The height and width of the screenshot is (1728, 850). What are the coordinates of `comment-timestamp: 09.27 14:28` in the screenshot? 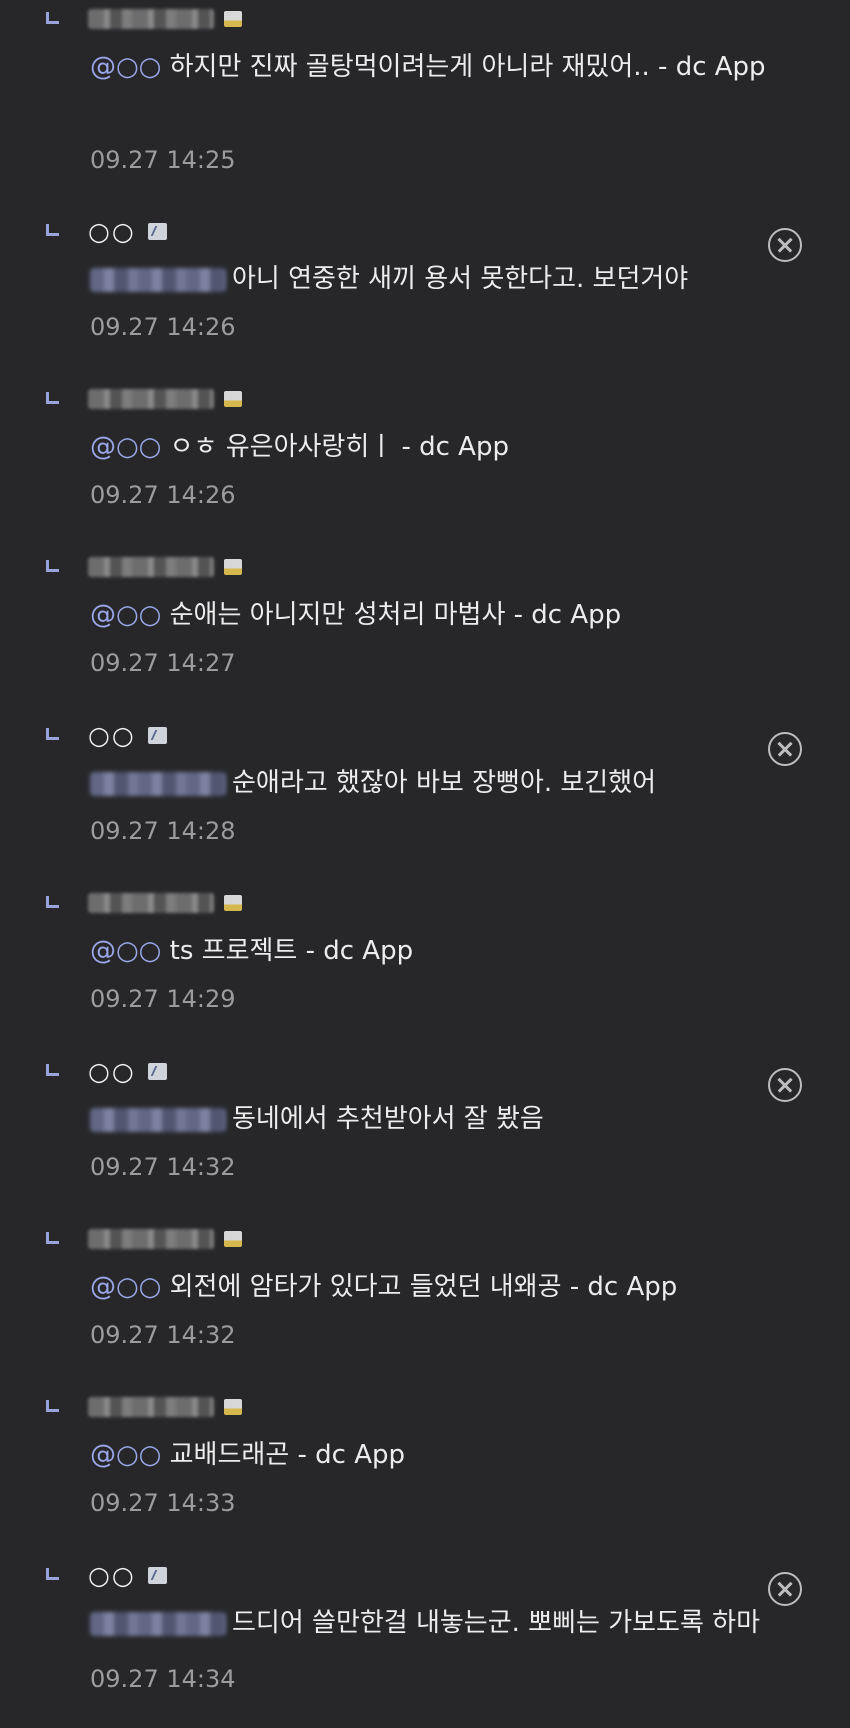 It's located at (163, 831).